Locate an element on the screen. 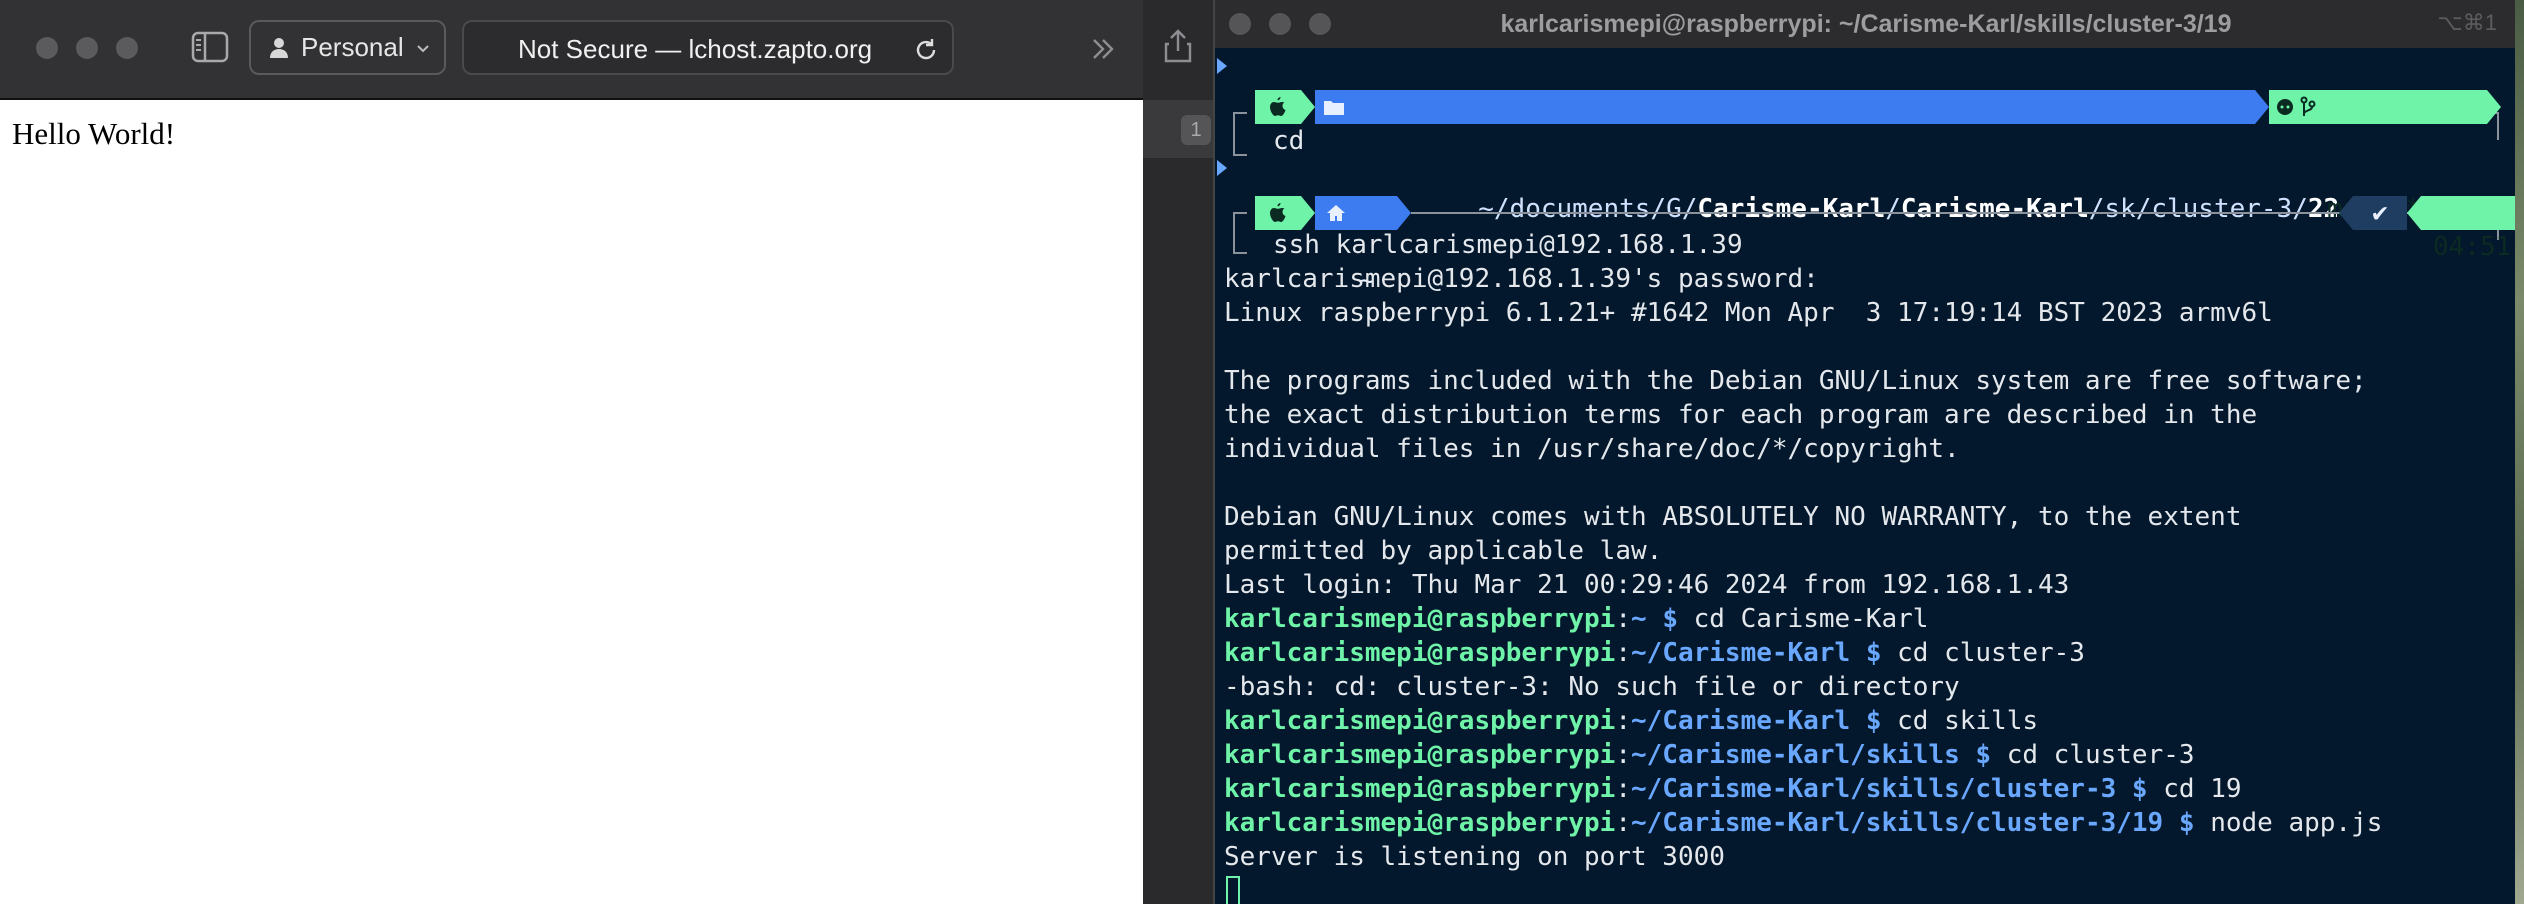 This screenshot has height=904, width=2524. folder-icon is located at coordinates (1334, 108).